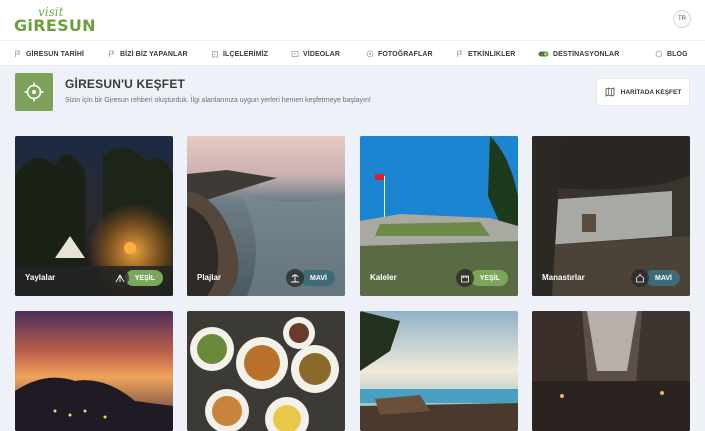 This screenshot has width=705, height=431. Describe the element at coordinates (295, 278) in the screenshot. I see `beach-icon` at that location.